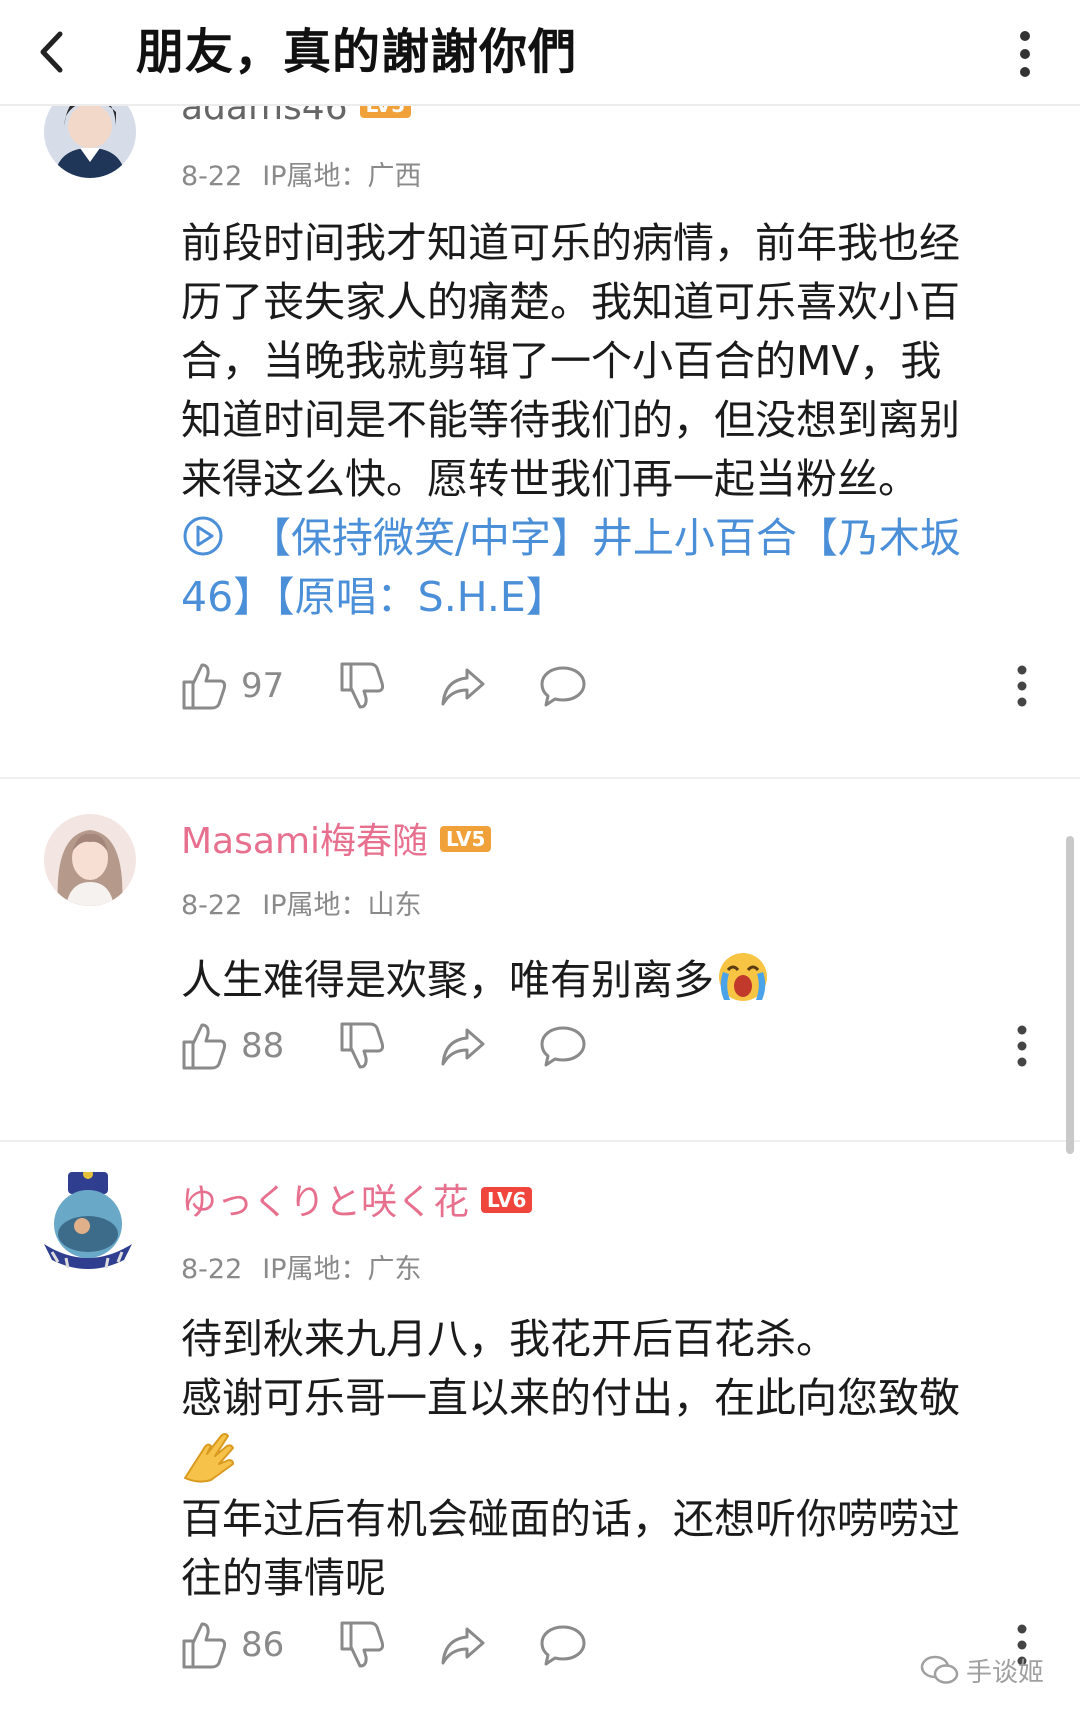  What do you see at coordinates (611, 978) in the screenshot?
I see `comment-text: 人生难得是欢聚，唯有别离多` at bounding box center [611, 978].